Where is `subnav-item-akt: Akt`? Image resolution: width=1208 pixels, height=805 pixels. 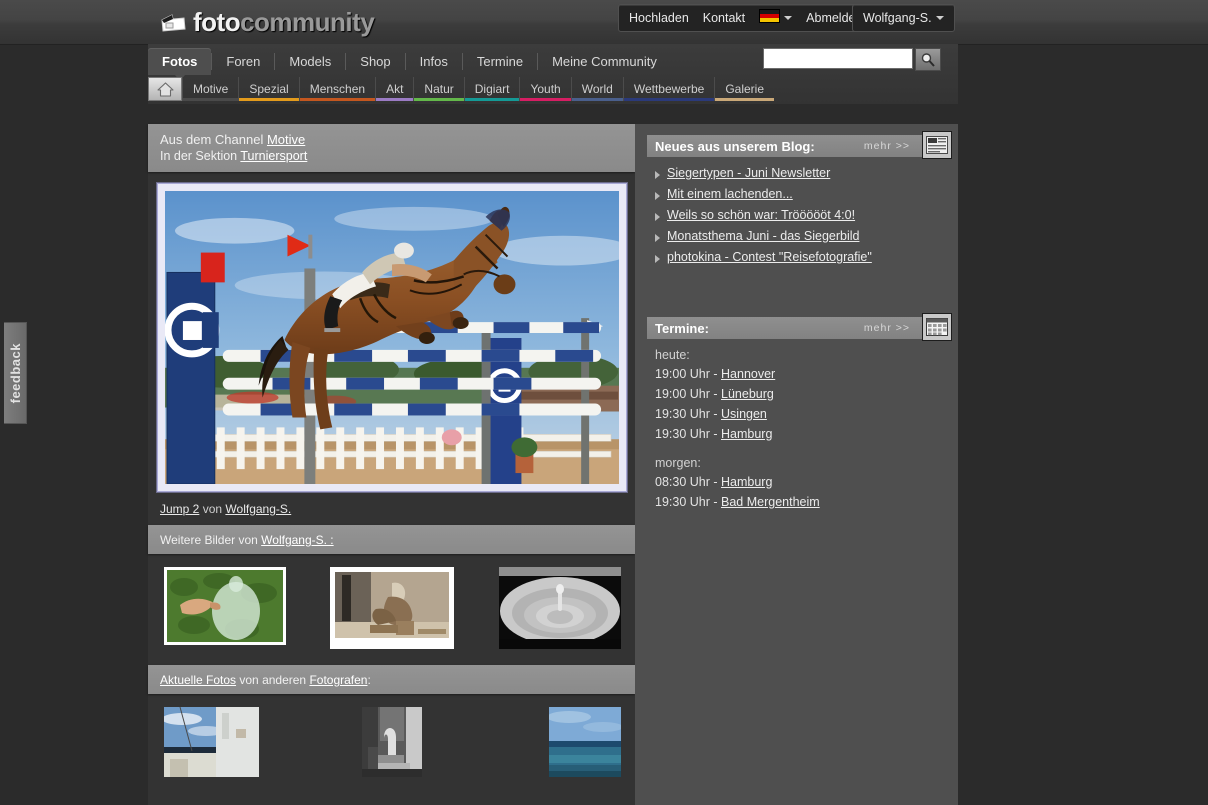
subnav-item-akt: Akt is located at coordinates (394, 89).